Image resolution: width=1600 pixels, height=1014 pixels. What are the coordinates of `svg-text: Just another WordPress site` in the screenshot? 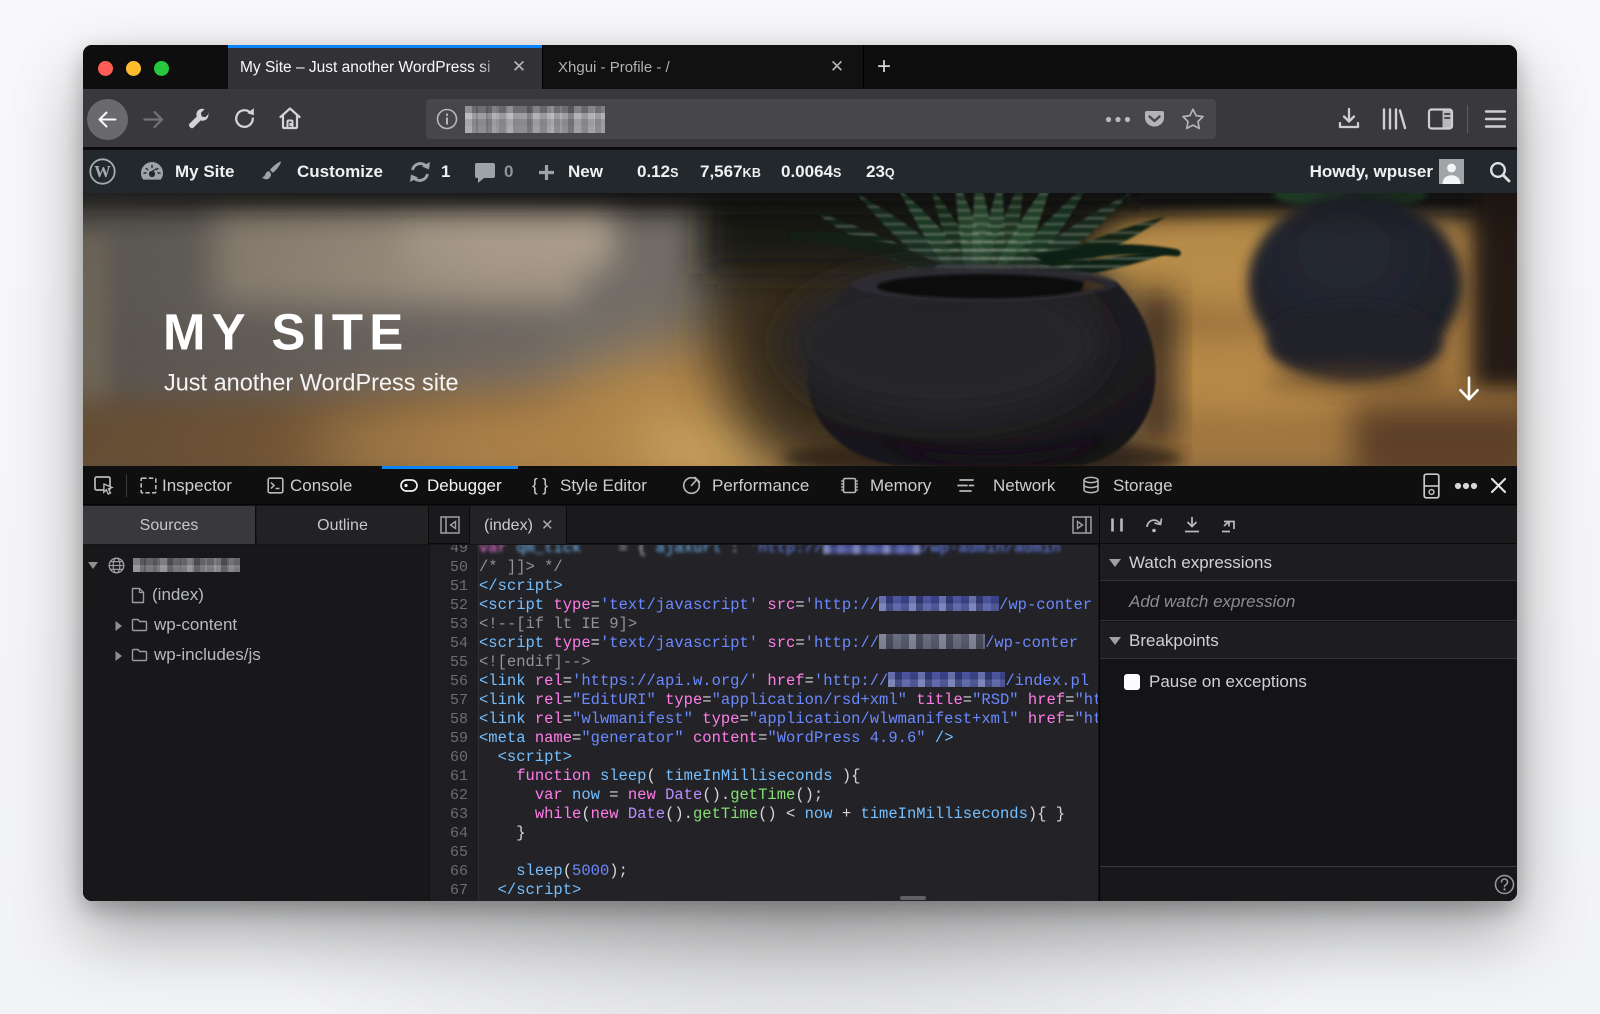 It's located at (311, 383).